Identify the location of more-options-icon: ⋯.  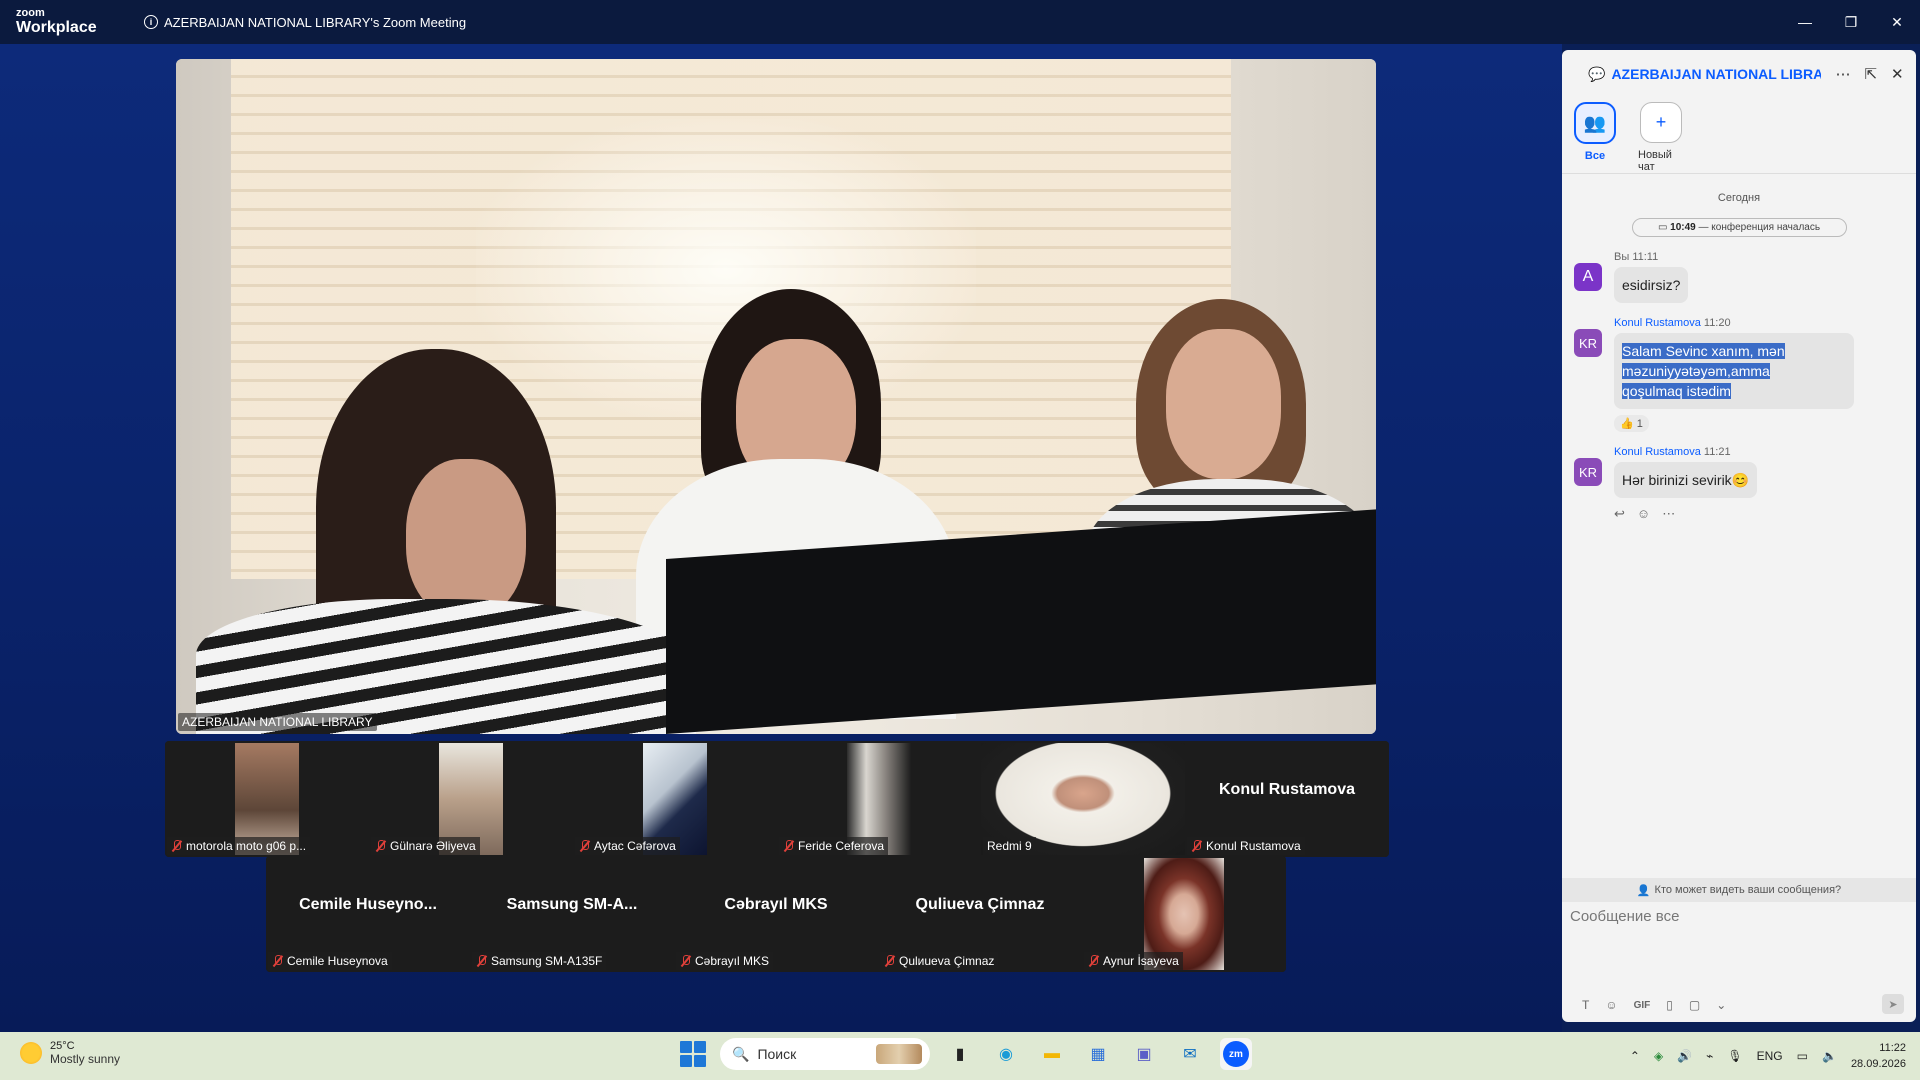
(1842, 74).